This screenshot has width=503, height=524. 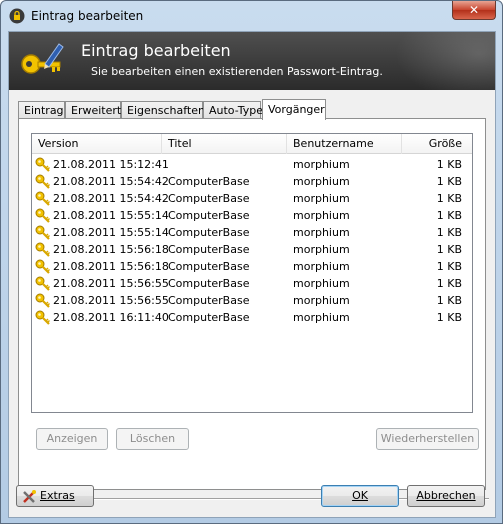 I want to click on column-username: Benutzername, so click(x=344, y=144).